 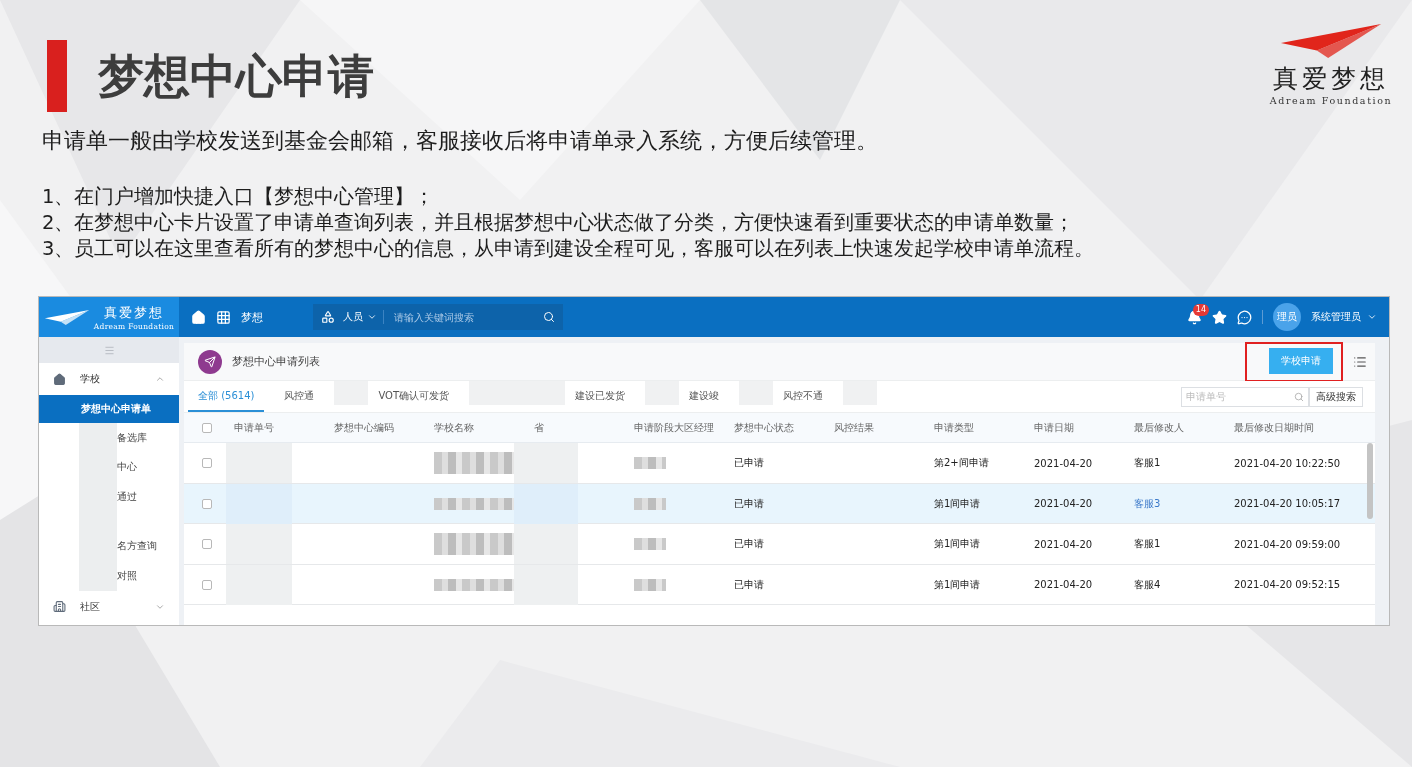 I want to click on table-row: 已申请 第1间申请 2021-04-20 客服1 2021-04-20 09:59:00, so click(x=779, y=544).